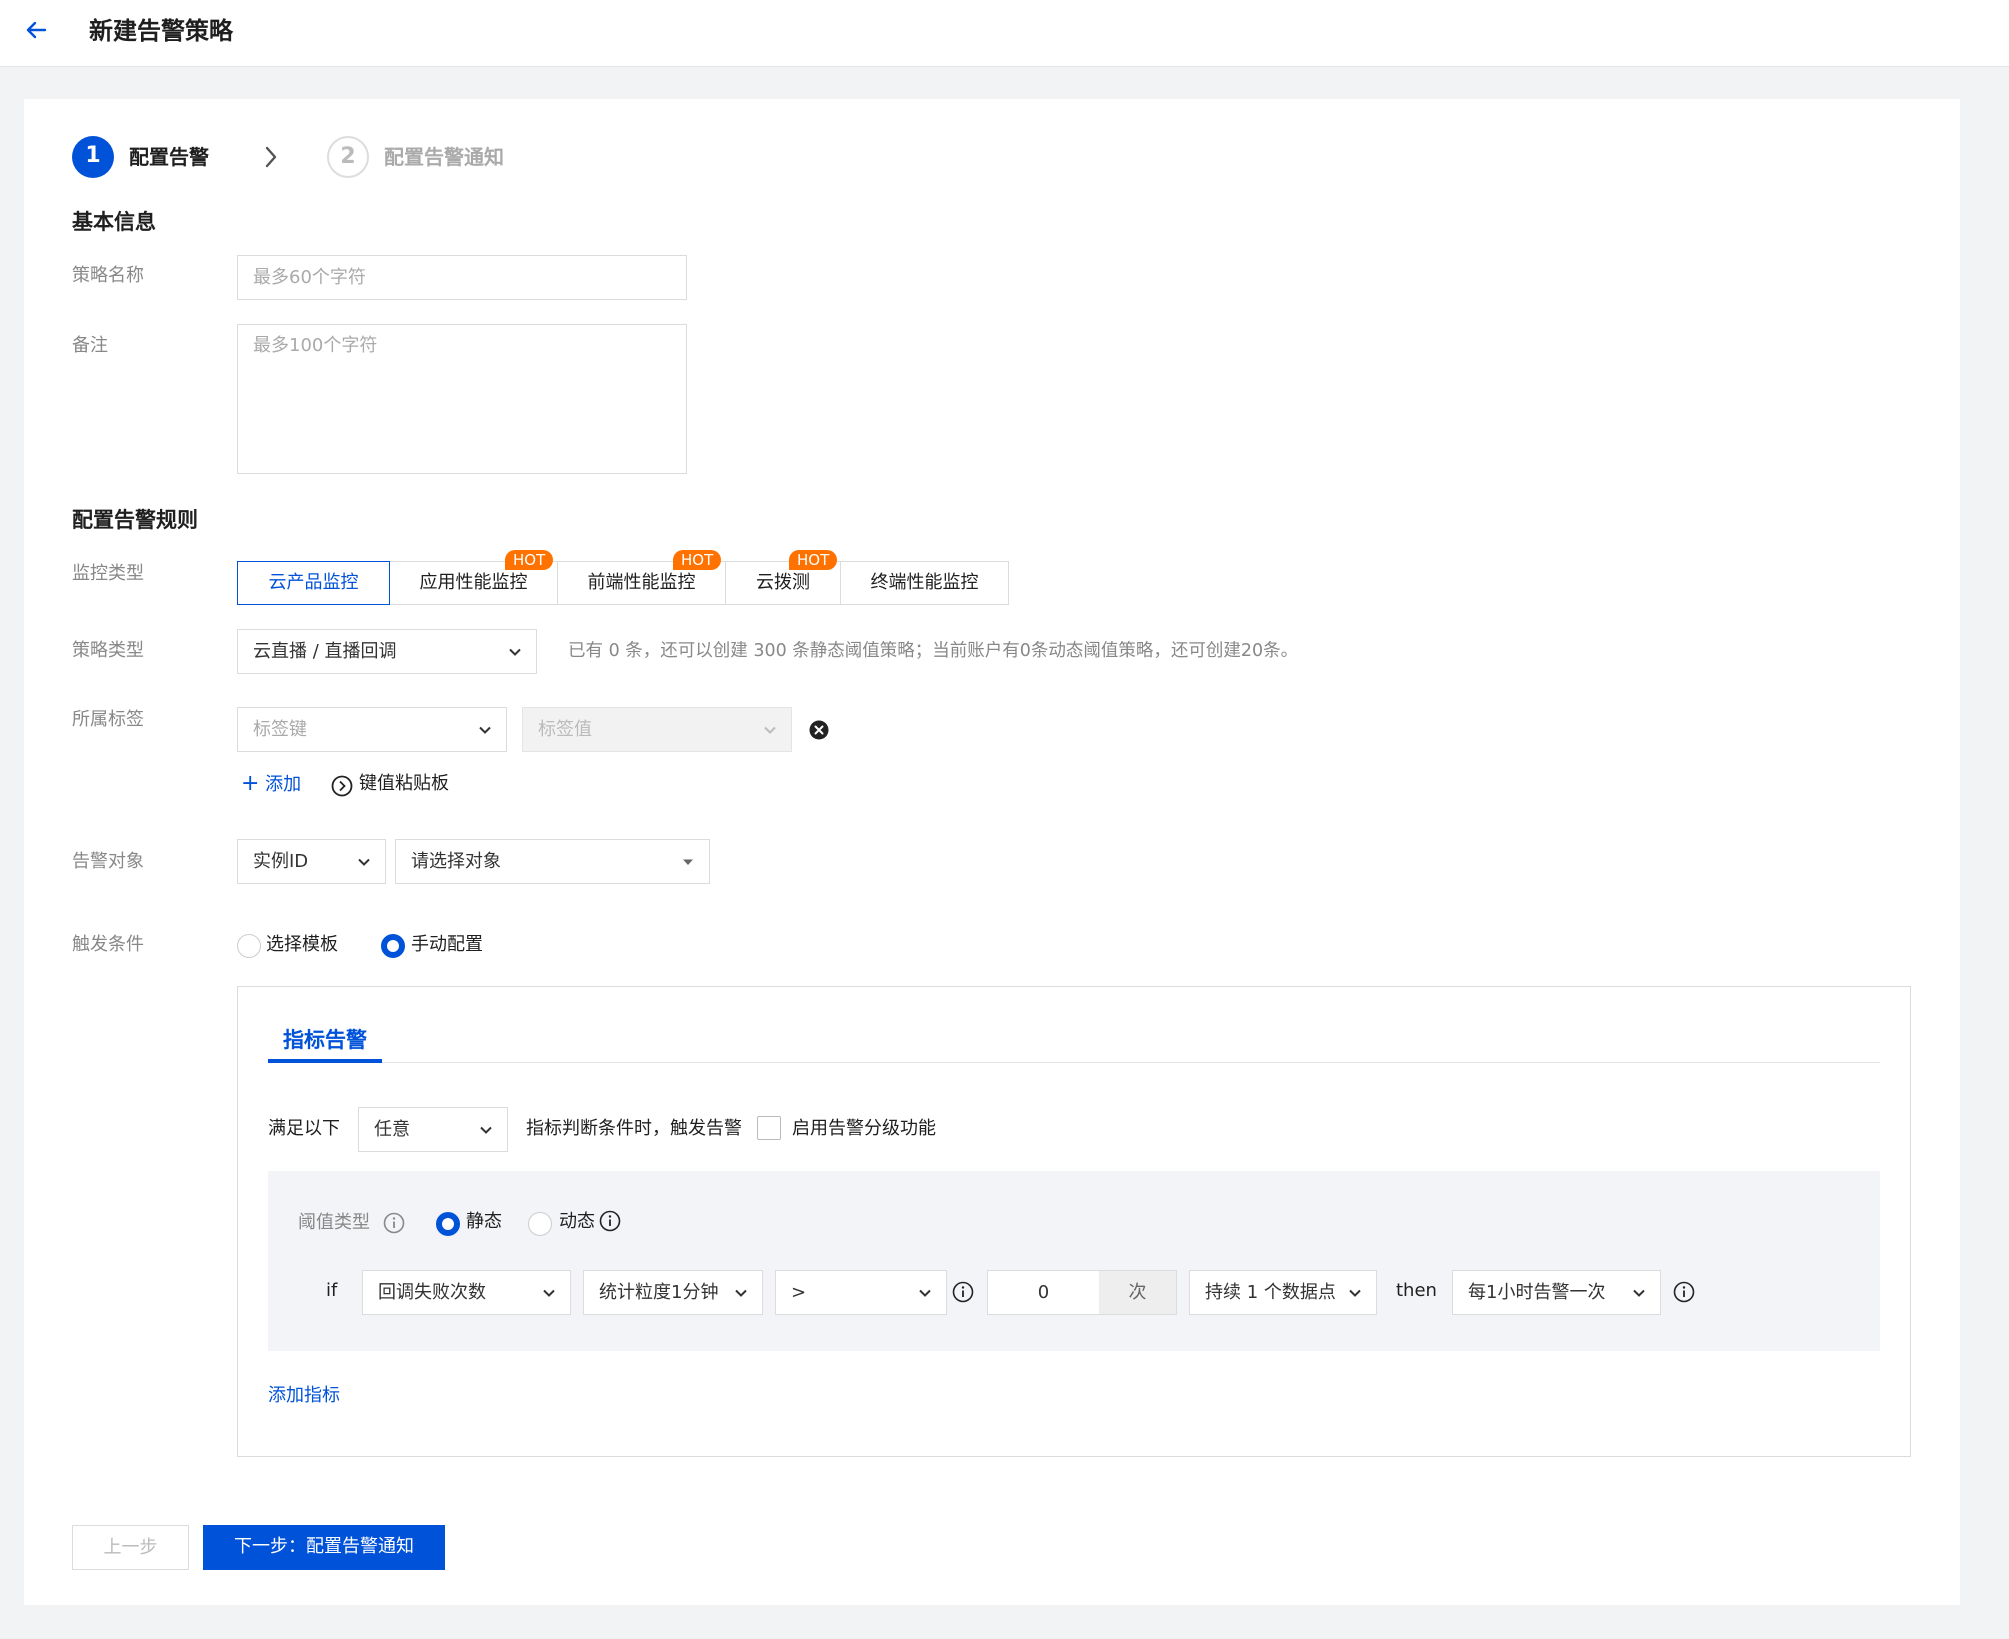  I want to click on target-type-value: 实例ID, so click(281, 861).